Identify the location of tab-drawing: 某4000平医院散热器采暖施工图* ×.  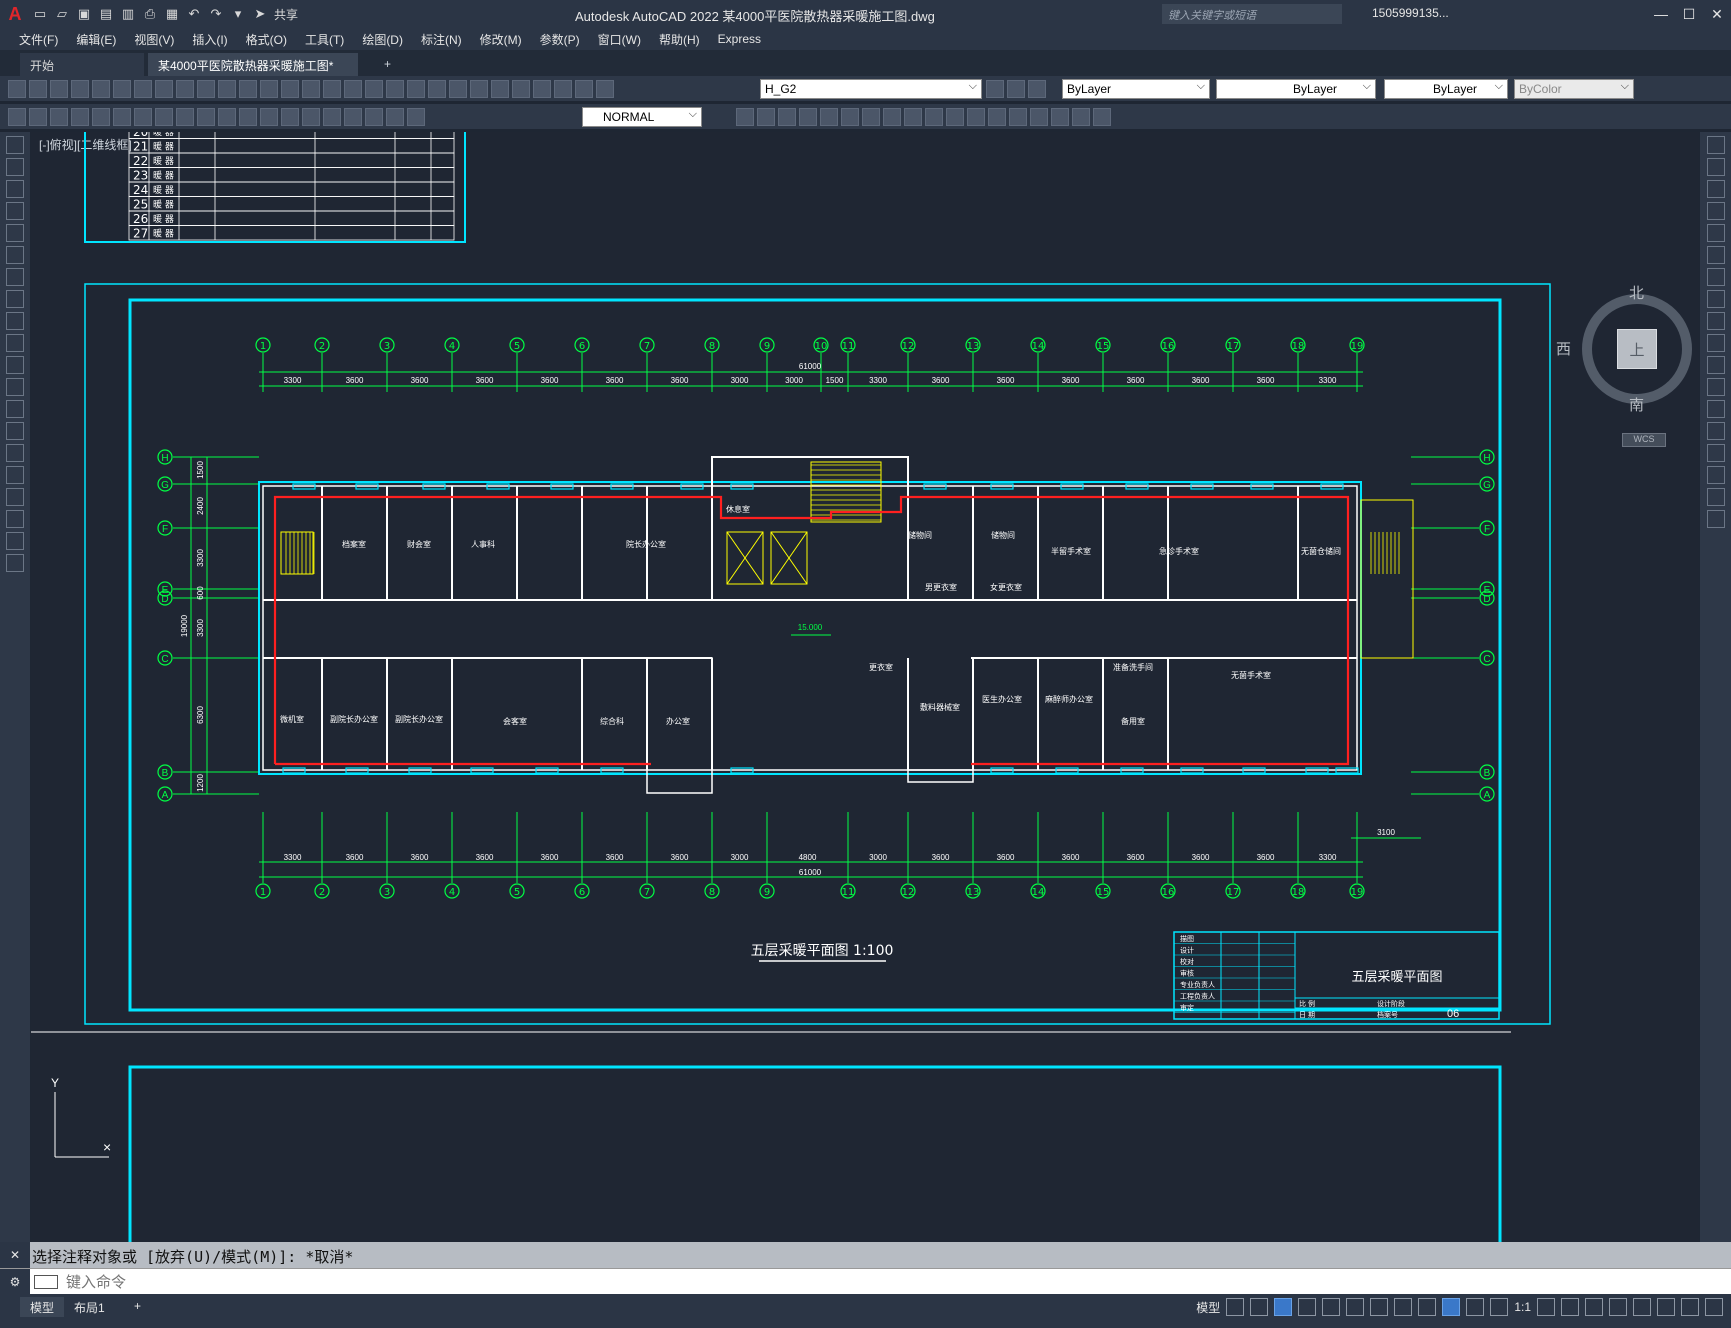
(253, 70).